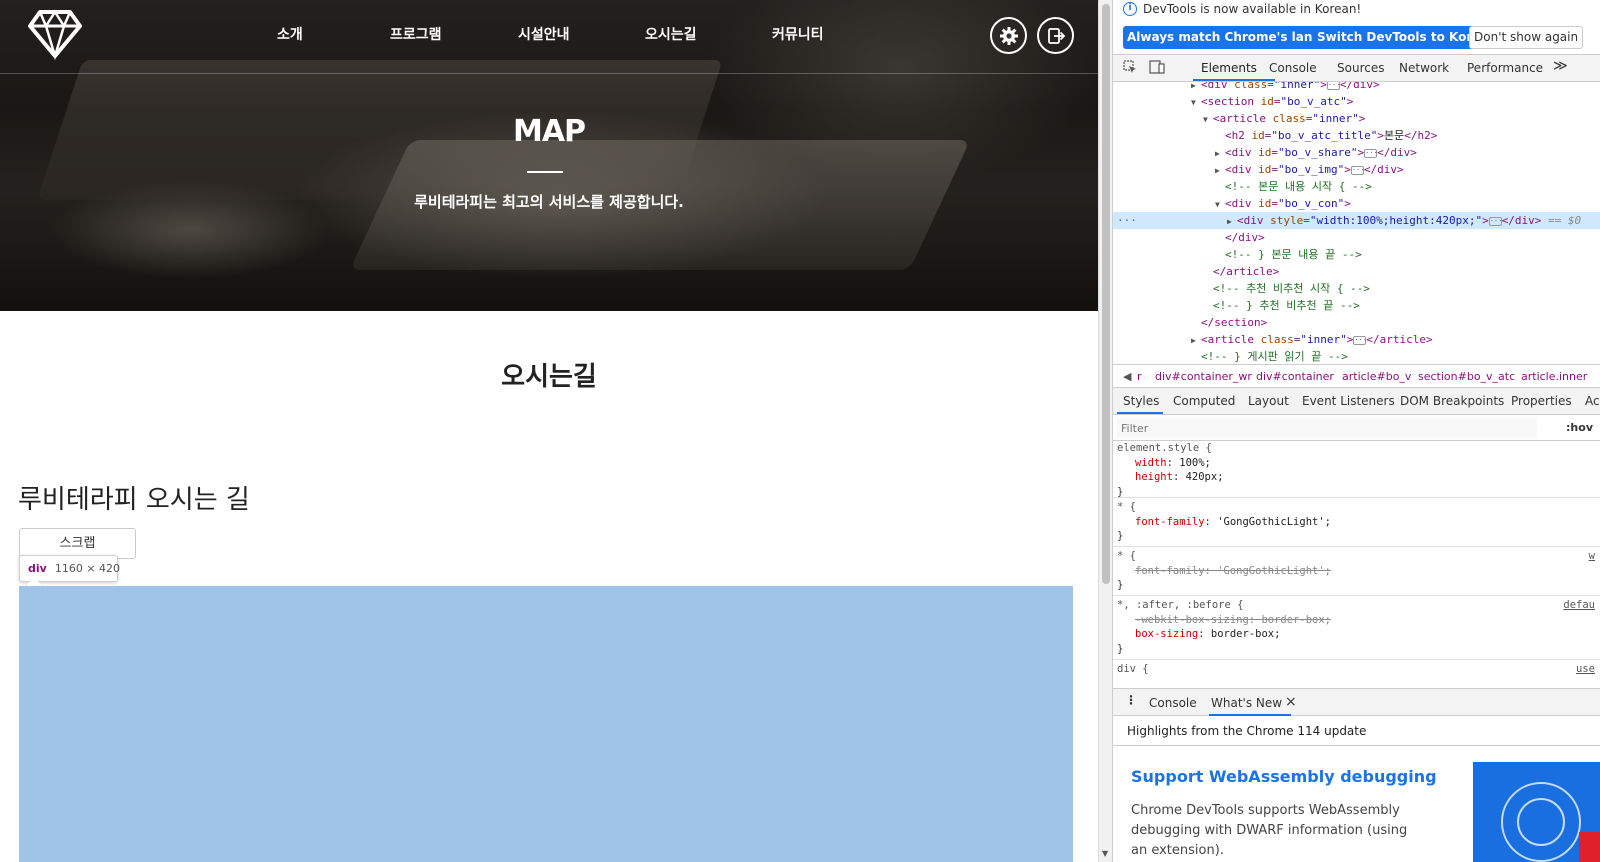 The width and height of the screenshot is (1600, 862). Describe the element at coordinates (798, 34) in the screenshot. I see `nav-item-community: 커뮤니티` at that location.